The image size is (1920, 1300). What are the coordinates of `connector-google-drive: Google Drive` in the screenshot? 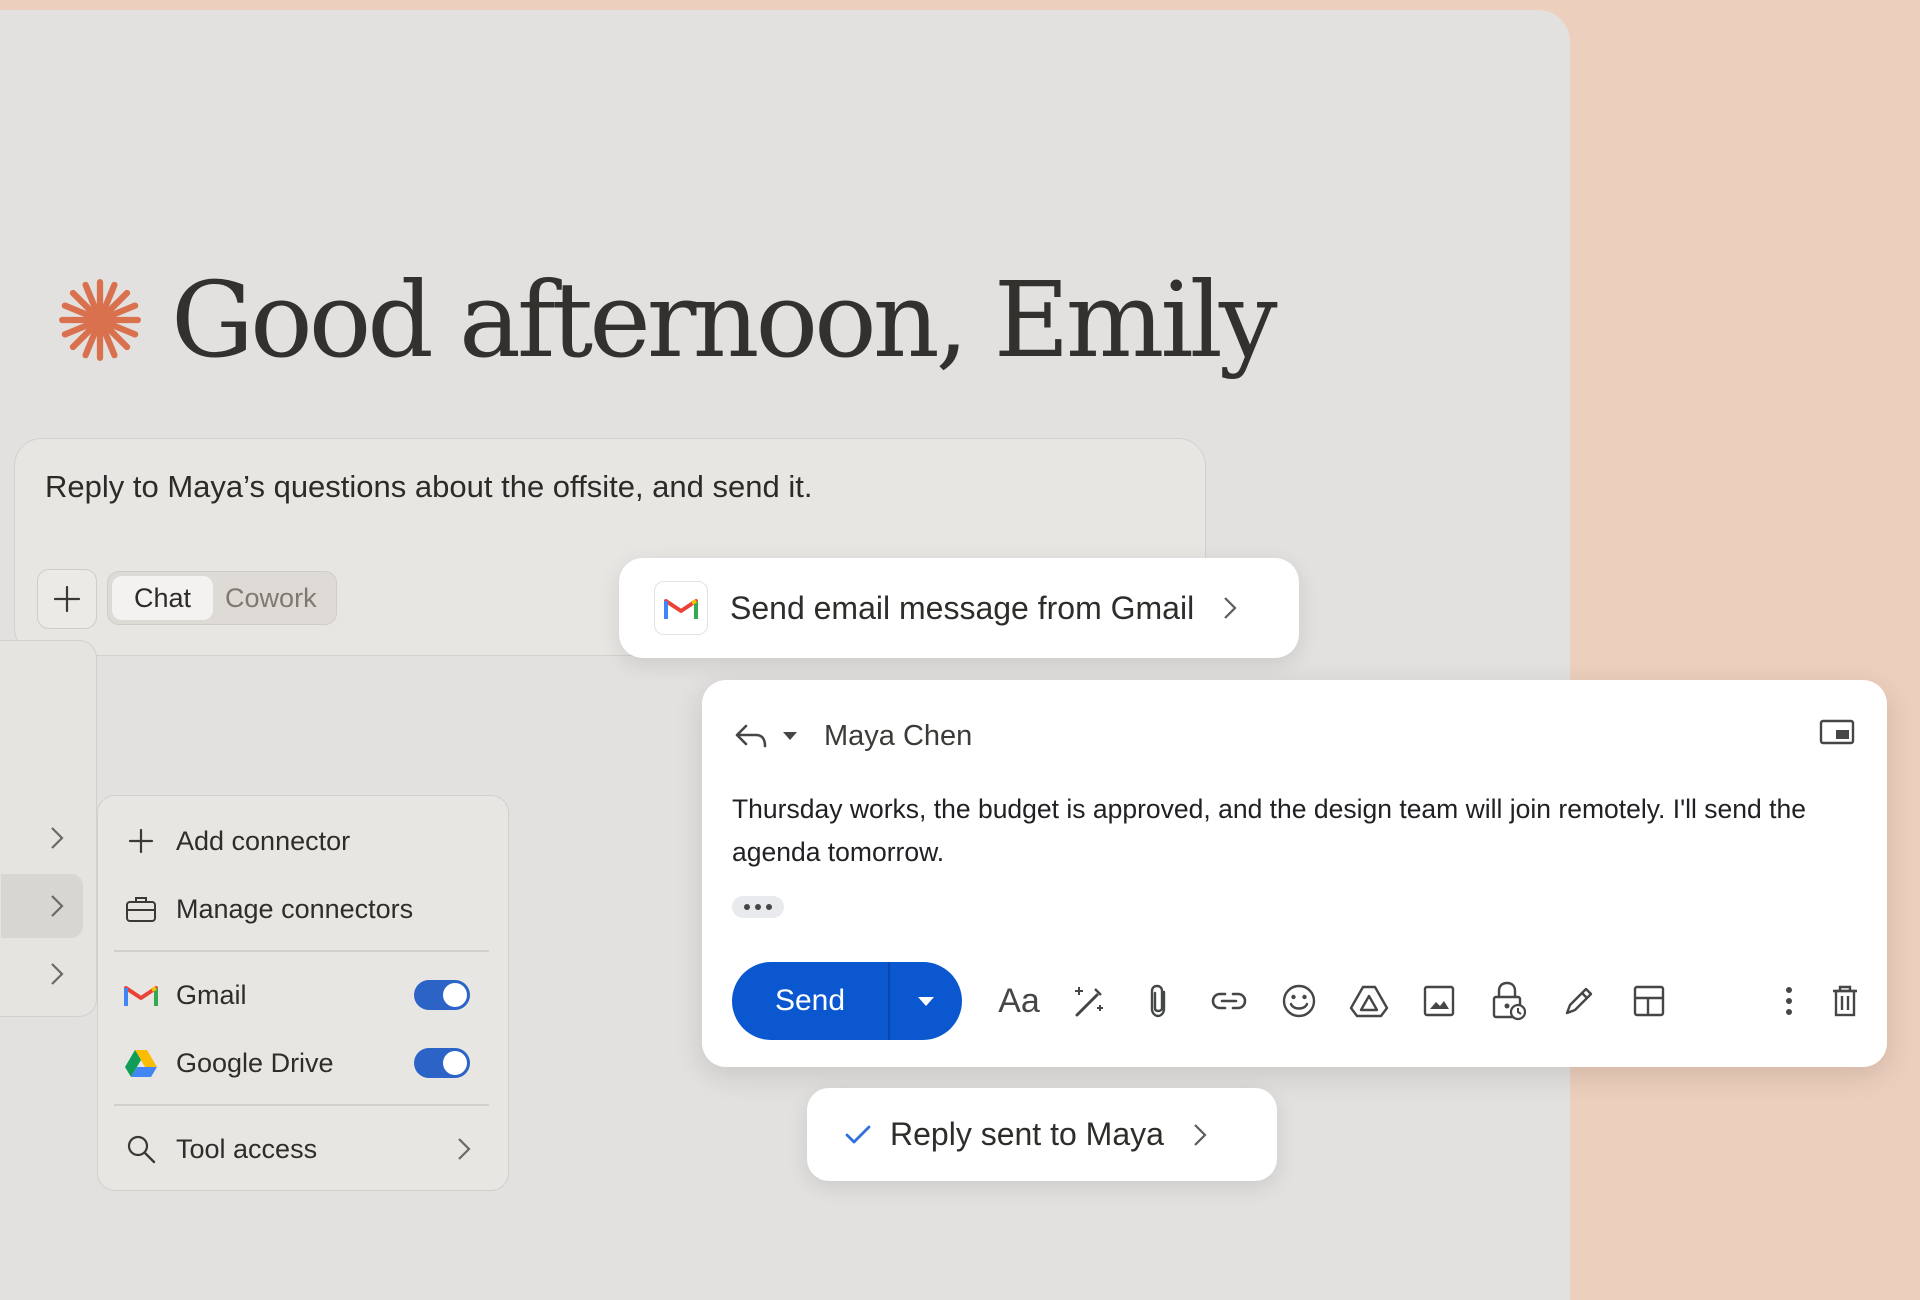 It's located at (309, 1063).